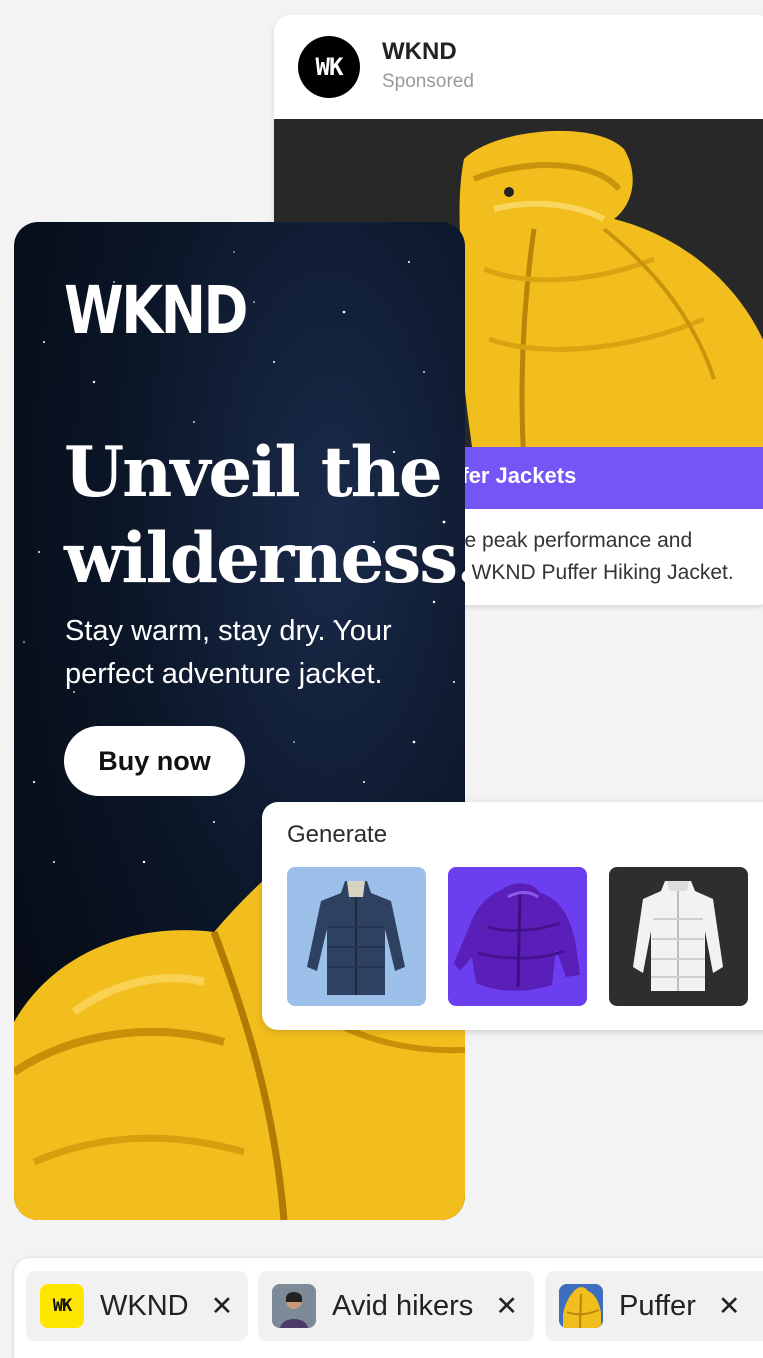 Image resolution: width=763 pixels, height=1358 pixels. I want to click on person-icon, so click(294, 1306).